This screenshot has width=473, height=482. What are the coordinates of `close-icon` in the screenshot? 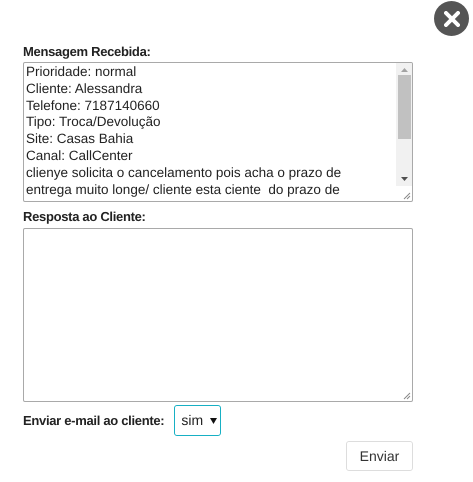 It's located at (452, 18).